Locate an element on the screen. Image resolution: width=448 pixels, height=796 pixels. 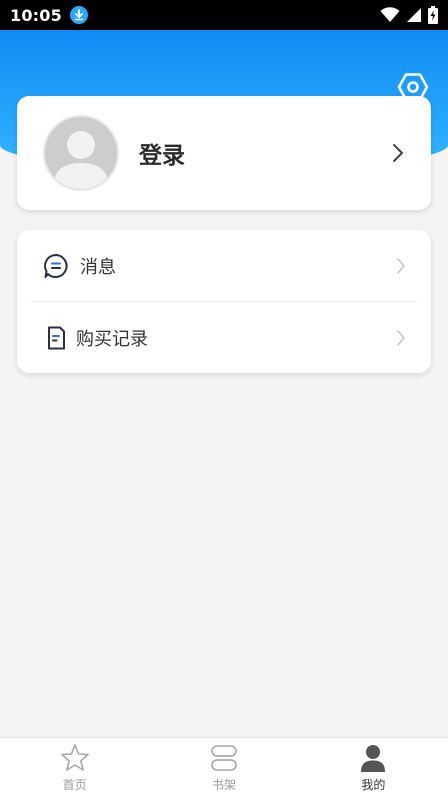
status-icons is located at coordinates (409, 15).